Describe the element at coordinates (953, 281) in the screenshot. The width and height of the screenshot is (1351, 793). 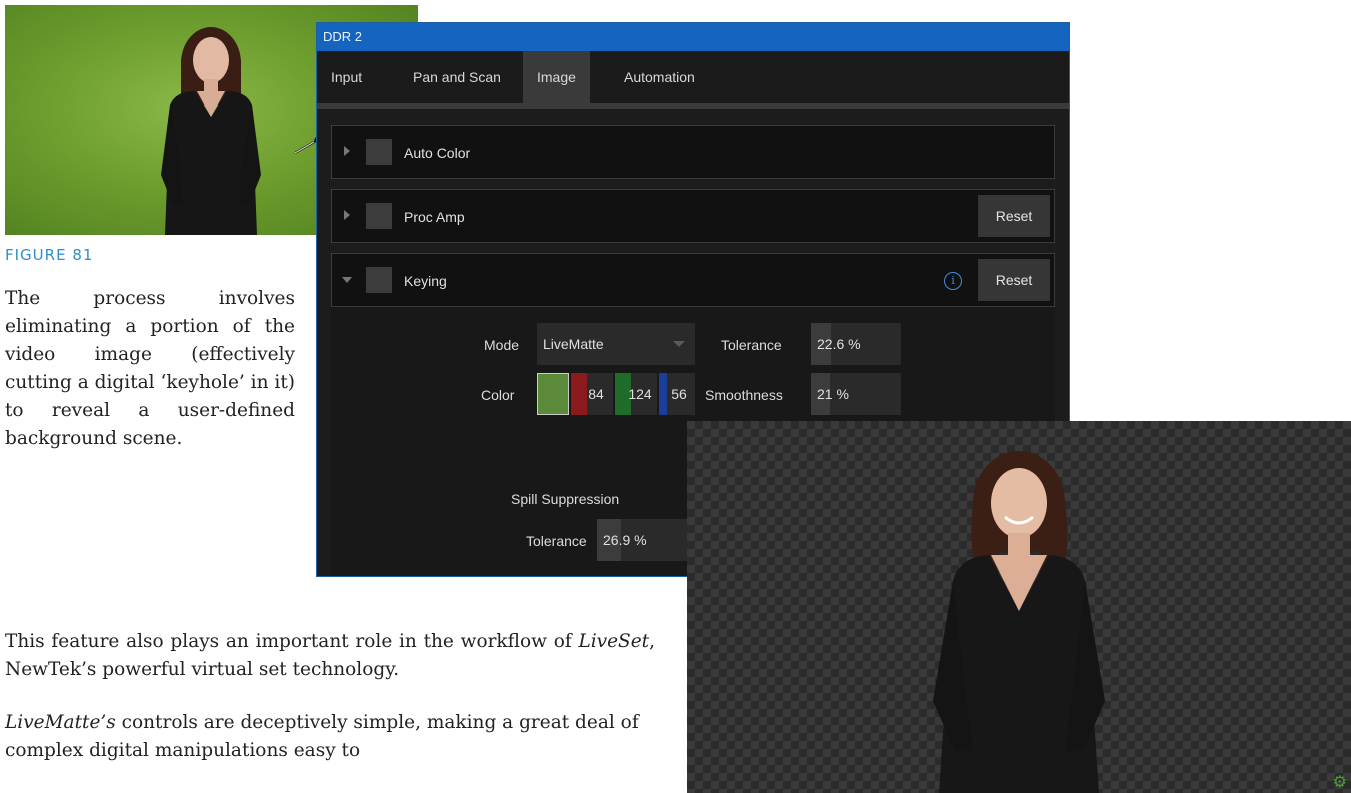
I see `info-icon: i` at that location.